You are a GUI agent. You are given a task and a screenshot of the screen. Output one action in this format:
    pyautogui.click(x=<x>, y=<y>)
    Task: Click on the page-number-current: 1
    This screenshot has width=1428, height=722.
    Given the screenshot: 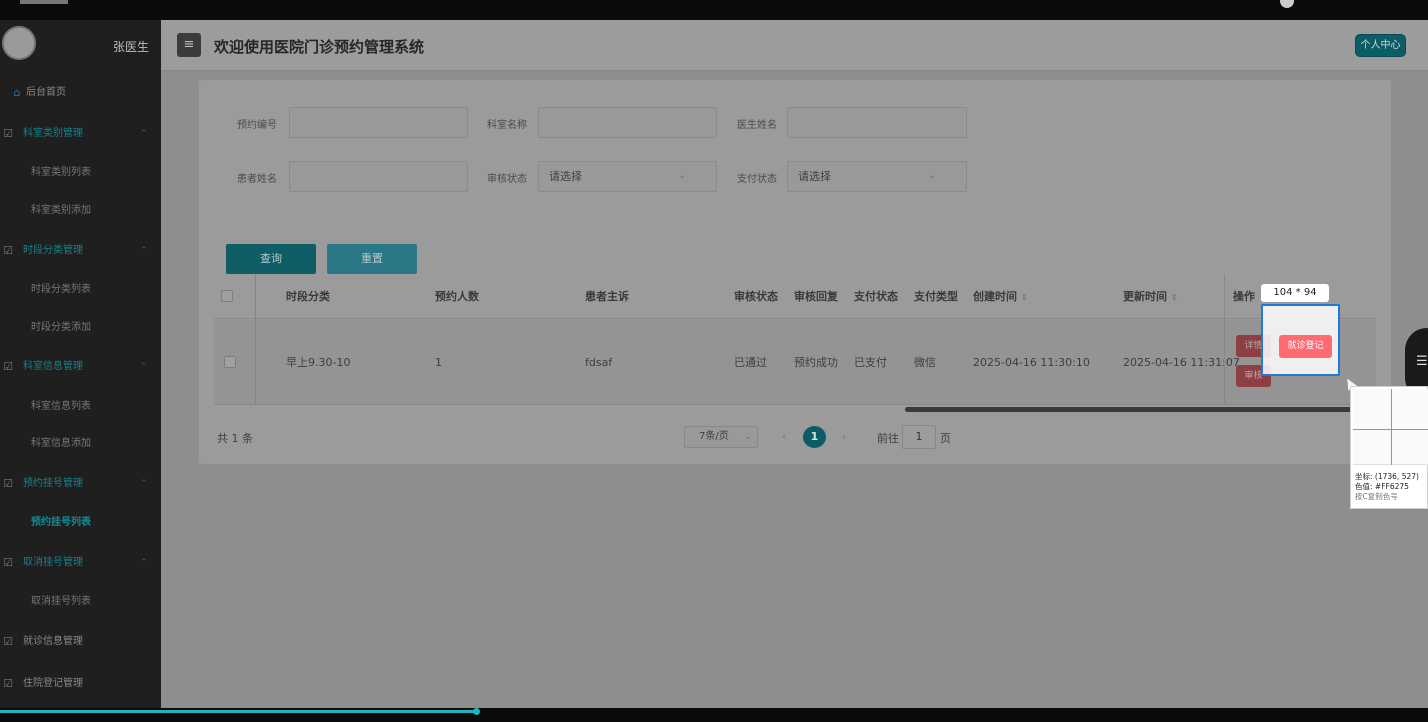 What is the action you would take?
    pyautogui.click(x=814, y=437)
    